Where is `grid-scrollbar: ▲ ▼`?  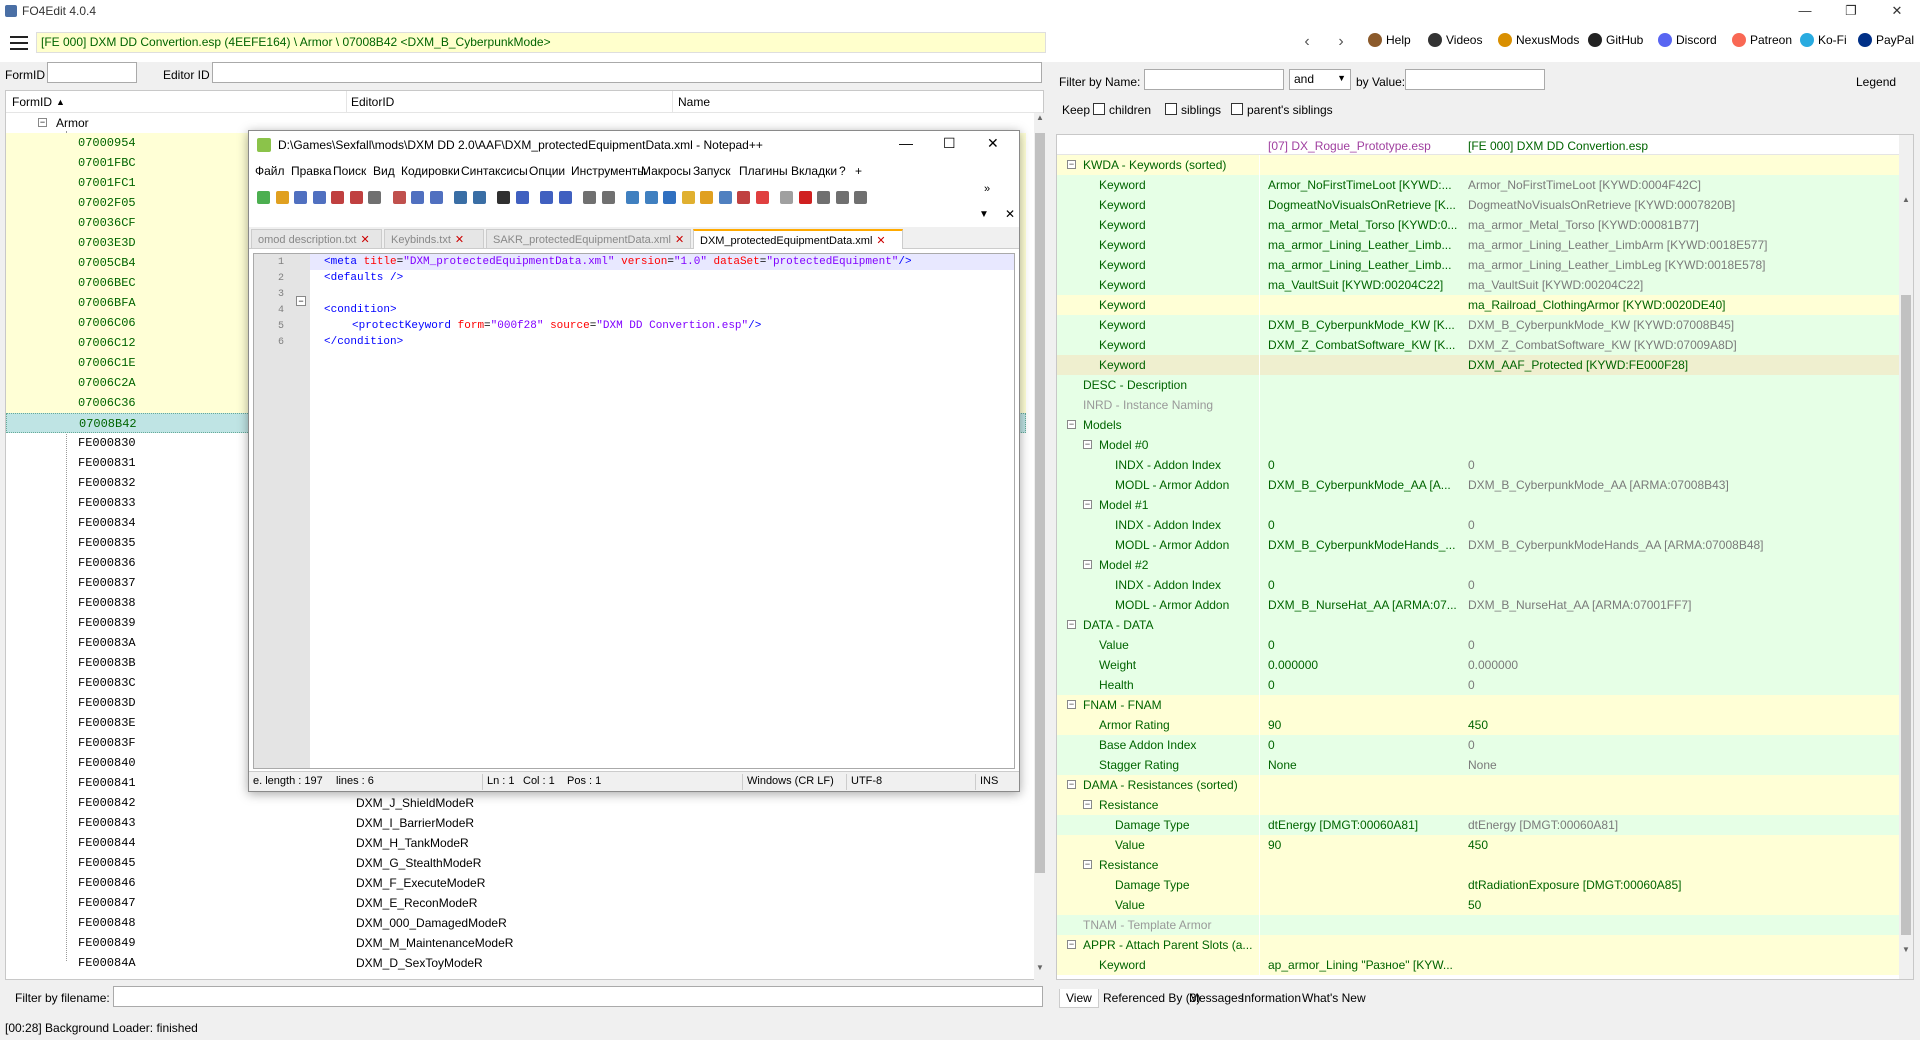 grid-scrollbar: ▲ ▼ is located at coordinates (1906, 557).